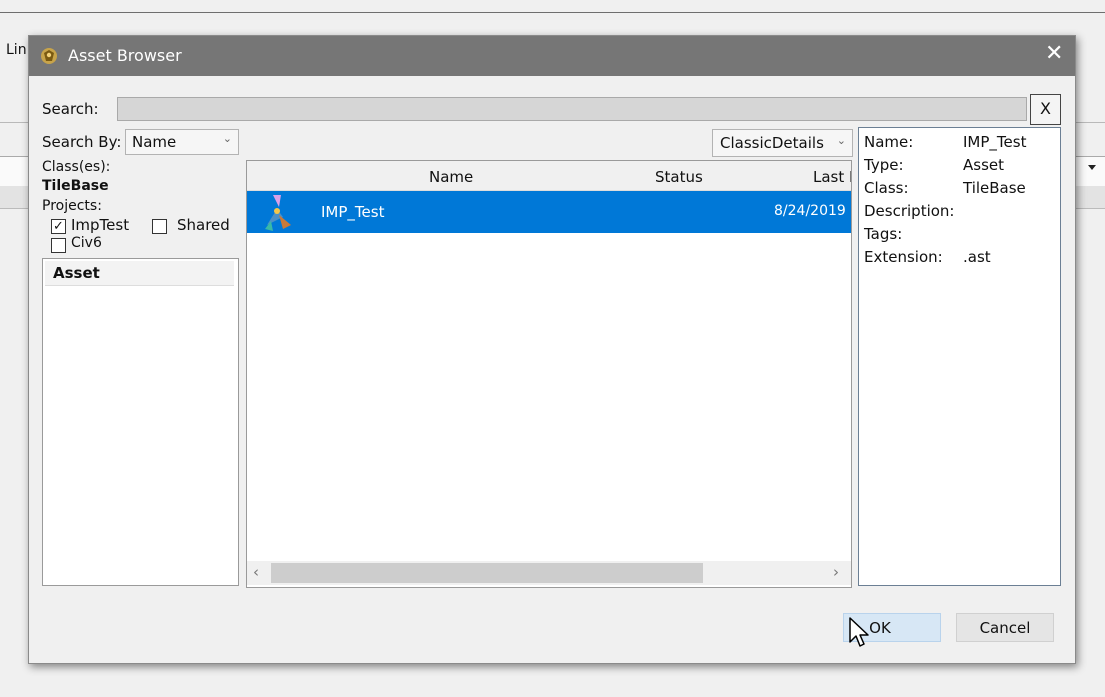 Image resolution: width=1105 pixels, height=697 pixels. What do you see at coordinates (125, 55) in the screenshot?
I see `dialog-title: Asset Browser` at bounding box center [125, 55].